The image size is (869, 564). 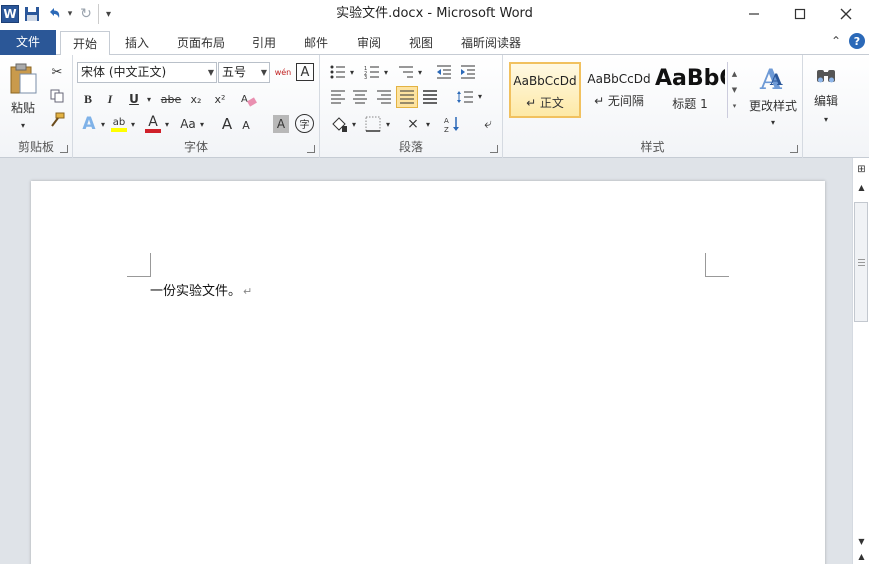 I want to click on styles-scroll-control: ▲ ▼ ▾, so click(x=734, y=90).